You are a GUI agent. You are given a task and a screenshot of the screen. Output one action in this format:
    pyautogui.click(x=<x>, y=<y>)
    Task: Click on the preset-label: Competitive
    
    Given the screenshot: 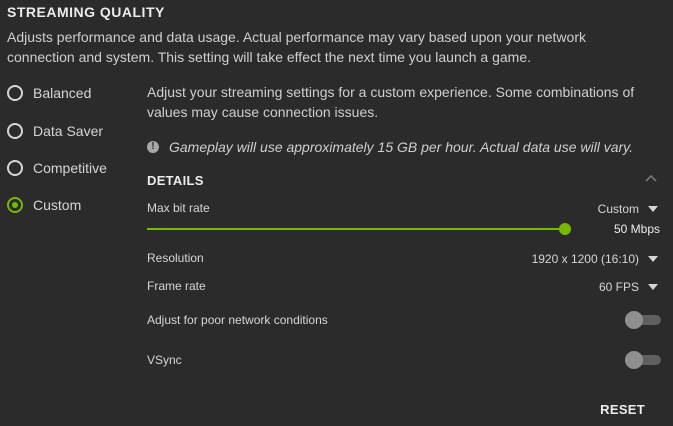 What is the action you would take?
    pyautogui.click(x=70, y=168)
    